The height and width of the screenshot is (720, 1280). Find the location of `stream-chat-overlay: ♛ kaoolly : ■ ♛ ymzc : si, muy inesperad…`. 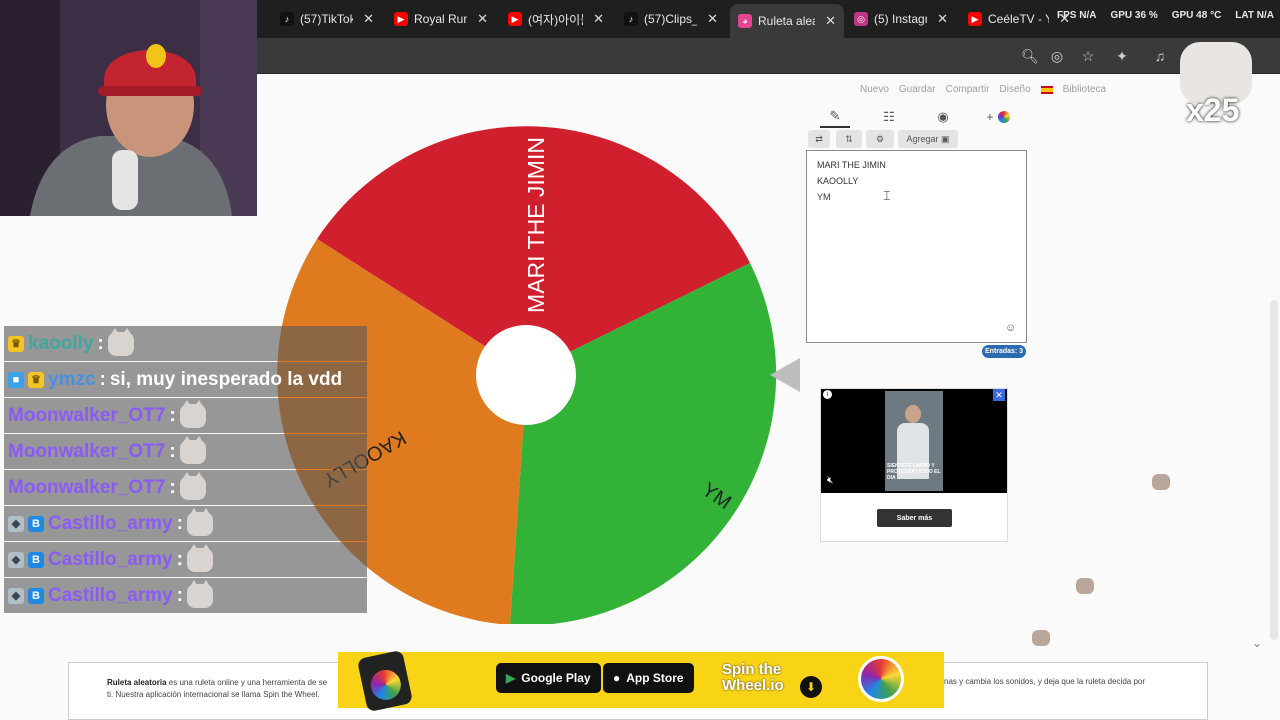

stream-chat-overlay: ♛ kaoolly : ■ ♛ ymzc : si, muy inesperad… is located at coordinates (185, 470).